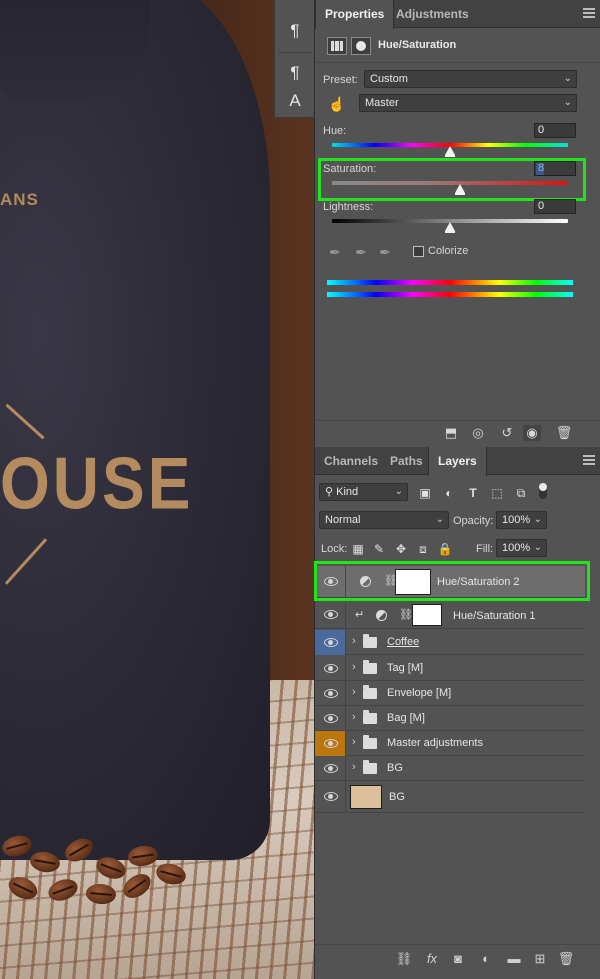 This screenshot has width=600, height=979. Describe the element at coordinates (473, 521) in the screenshot. I see `opacity-label: Opacity:` at that location.